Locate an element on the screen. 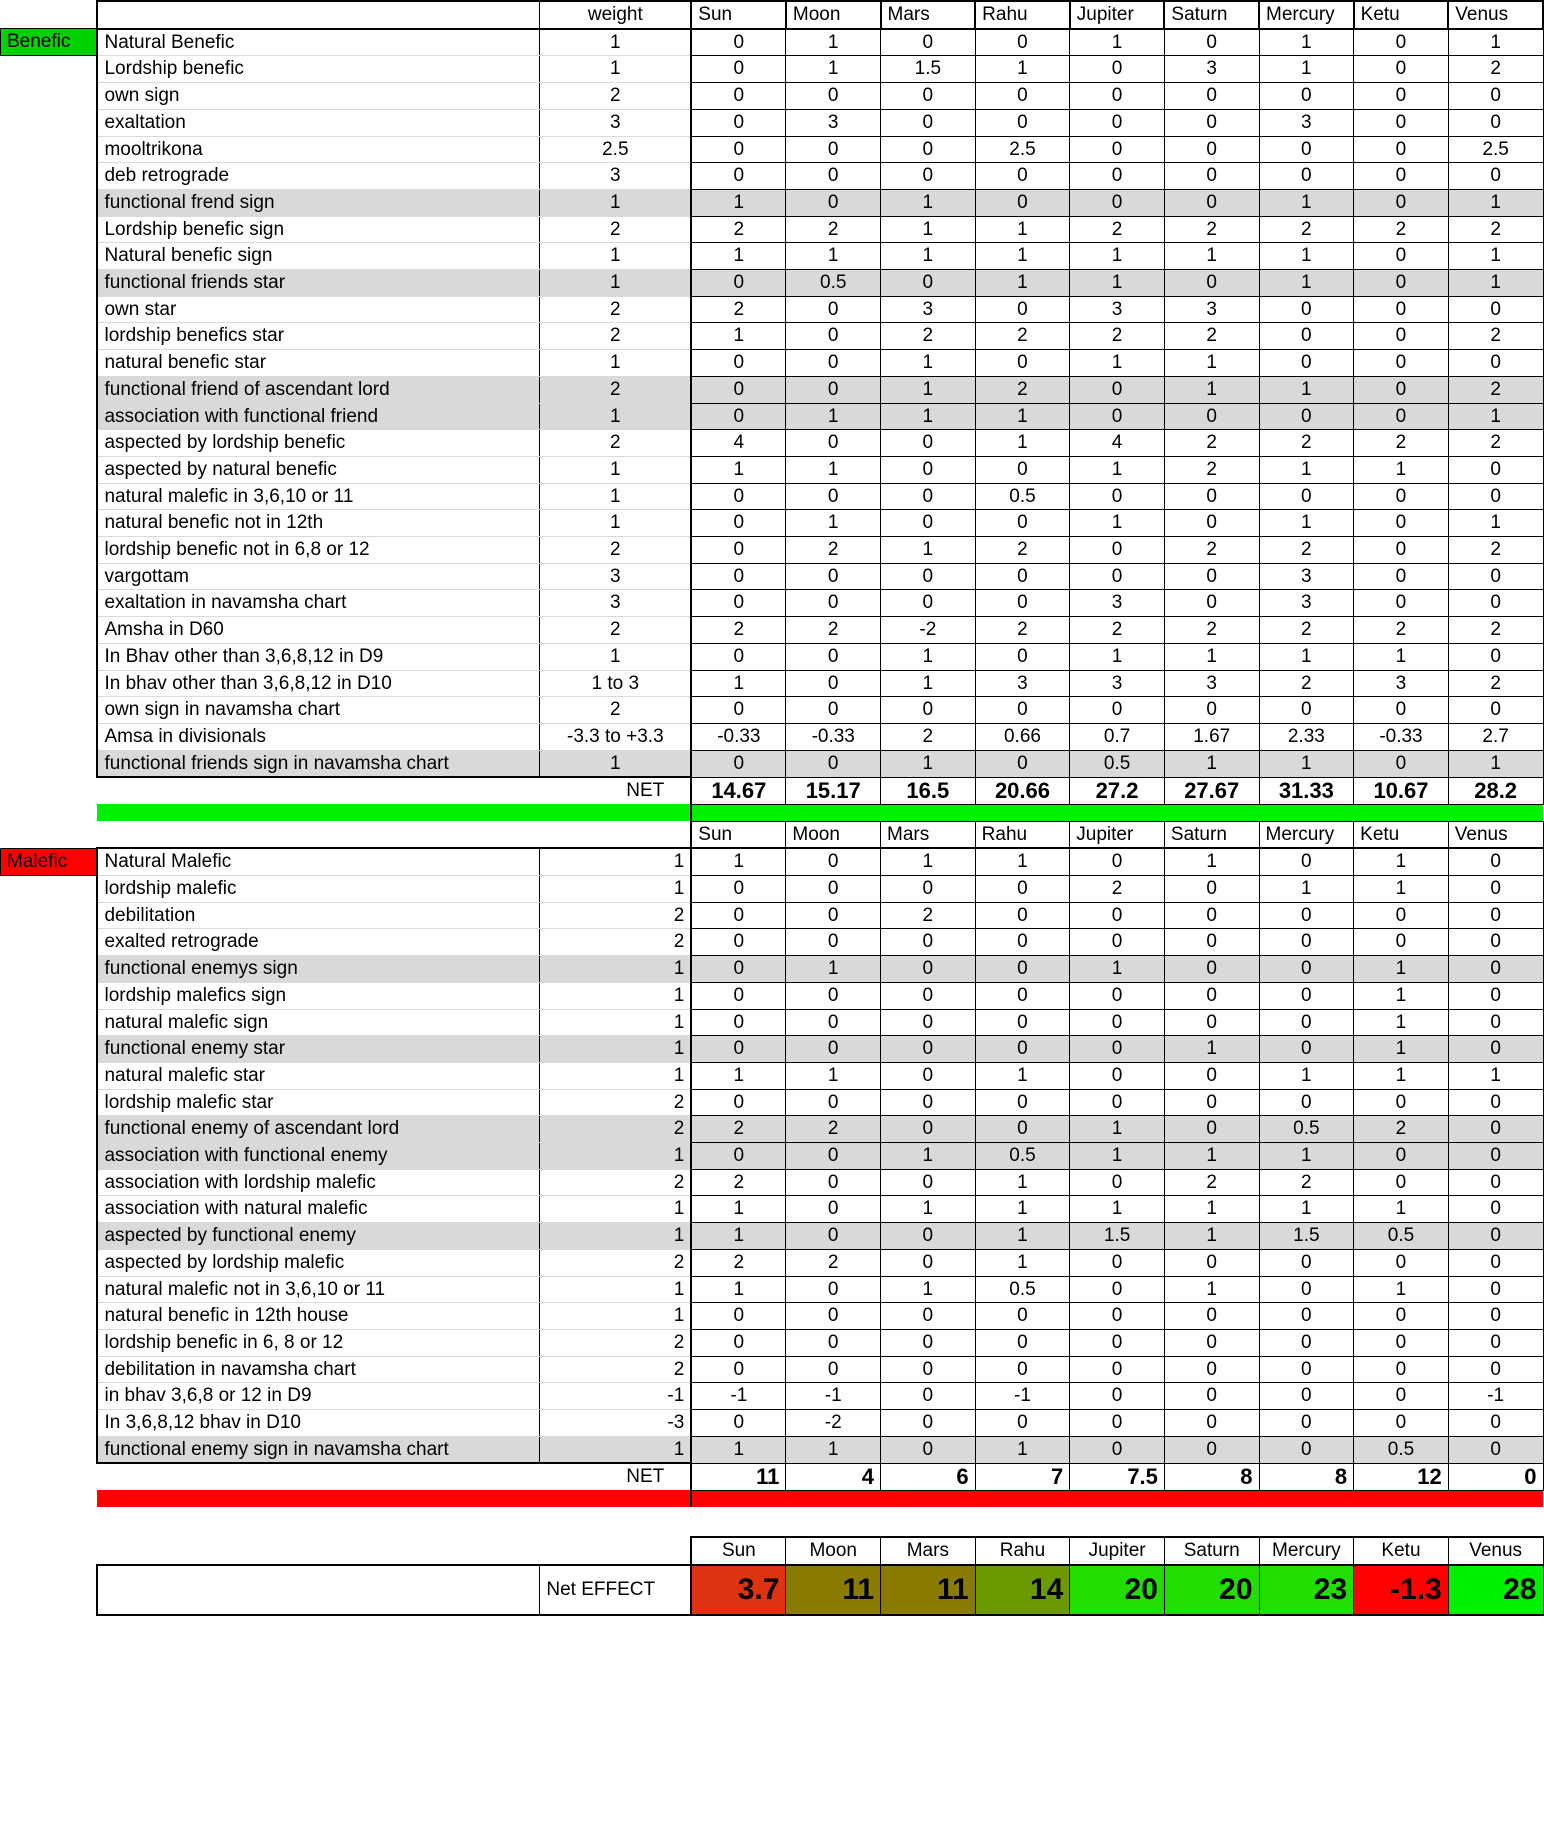 The height and width of the screenshot is (1830, 1544). bottom-header-planet-moon: Moon is located at coordinates (833, 1551).